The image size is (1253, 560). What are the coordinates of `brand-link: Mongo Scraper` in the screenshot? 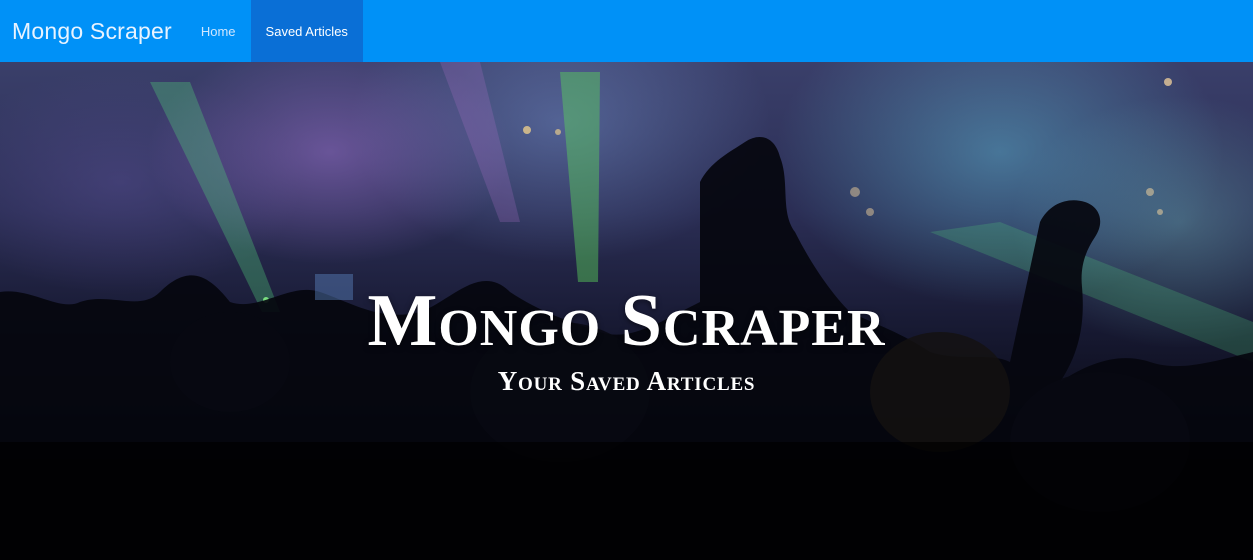 It's located at (93, 31).